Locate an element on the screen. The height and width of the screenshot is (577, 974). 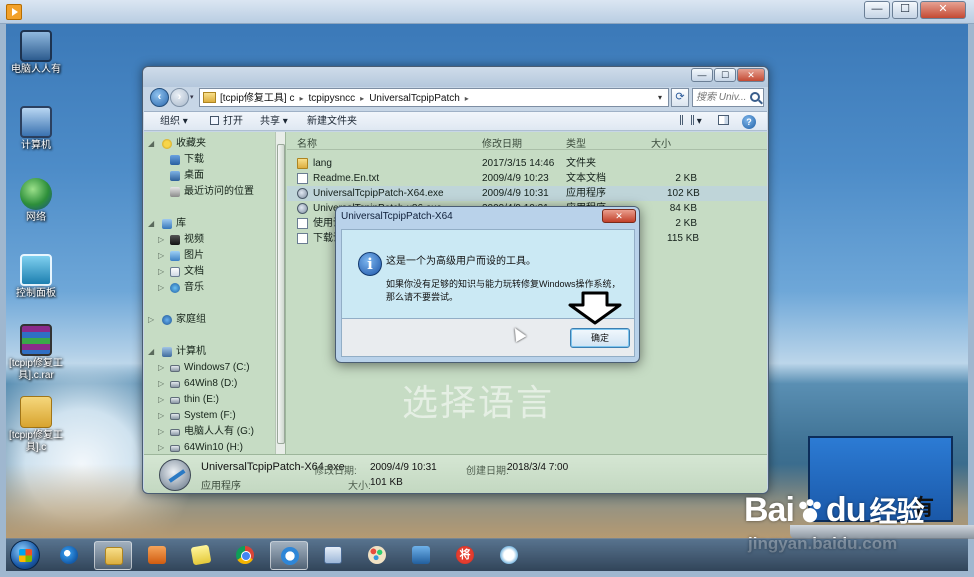
search-icon is located at coordinates (755, 97).